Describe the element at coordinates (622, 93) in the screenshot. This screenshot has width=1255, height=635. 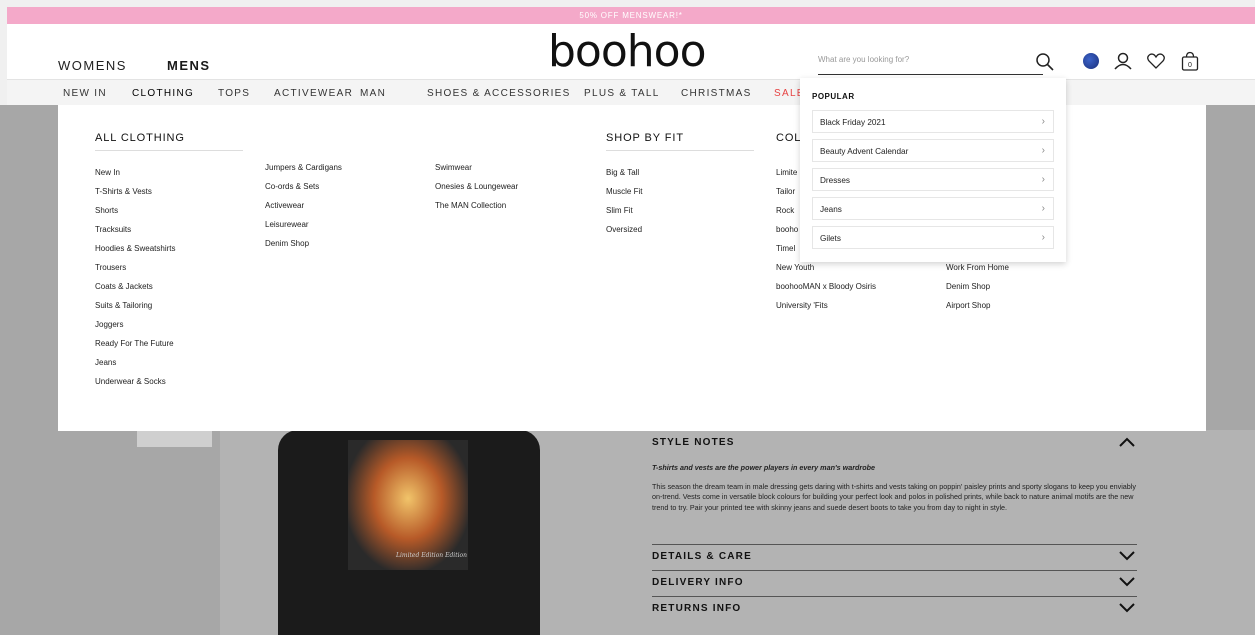
I see `nav-plus-tall: PLUS & TALL` at that location.